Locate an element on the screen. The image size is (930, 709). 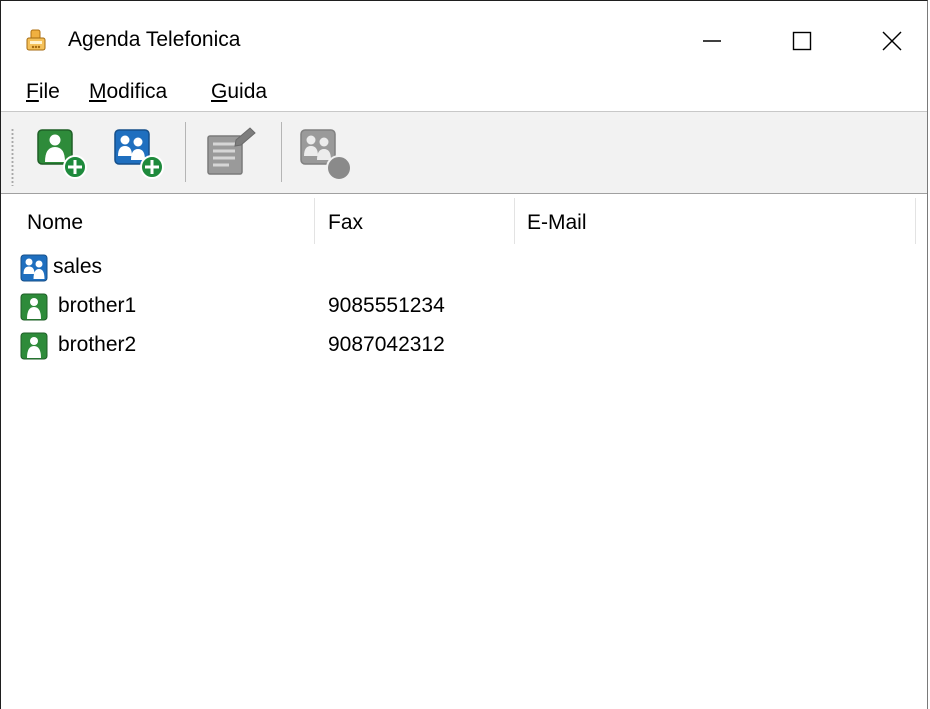
menu-modifica: Modifica is located at coordinates (128, 92).